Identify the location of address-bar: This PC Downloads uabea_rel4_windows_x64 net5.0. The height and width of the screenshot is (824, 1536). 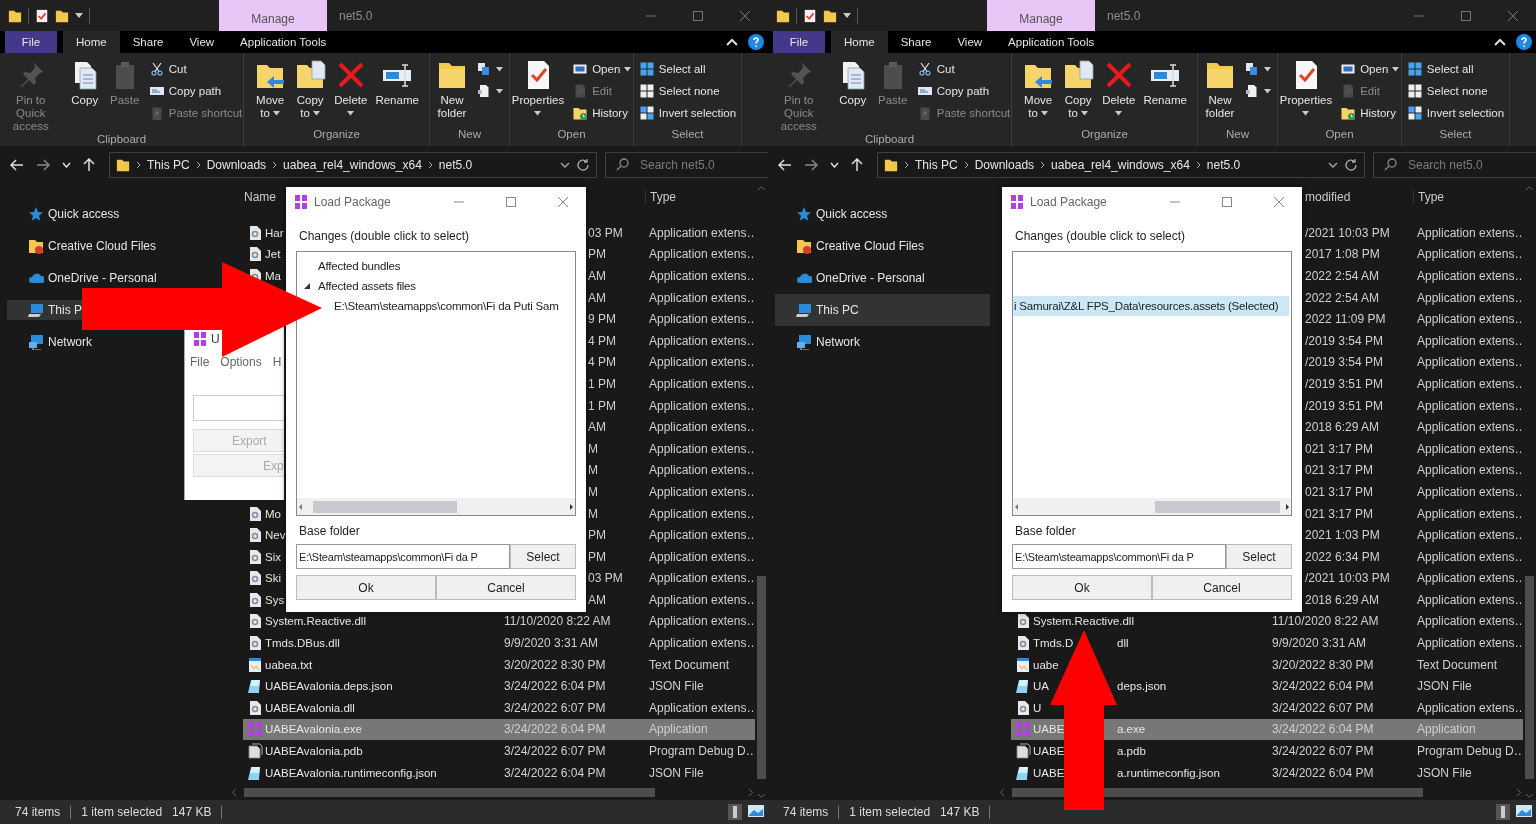
(353, 165).